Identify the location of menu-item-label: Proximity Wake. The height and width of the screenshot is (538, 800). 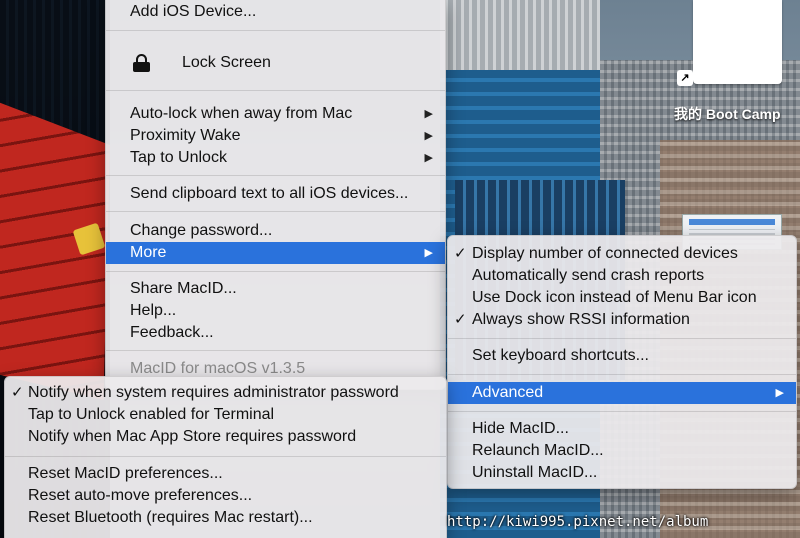
(185, 135).